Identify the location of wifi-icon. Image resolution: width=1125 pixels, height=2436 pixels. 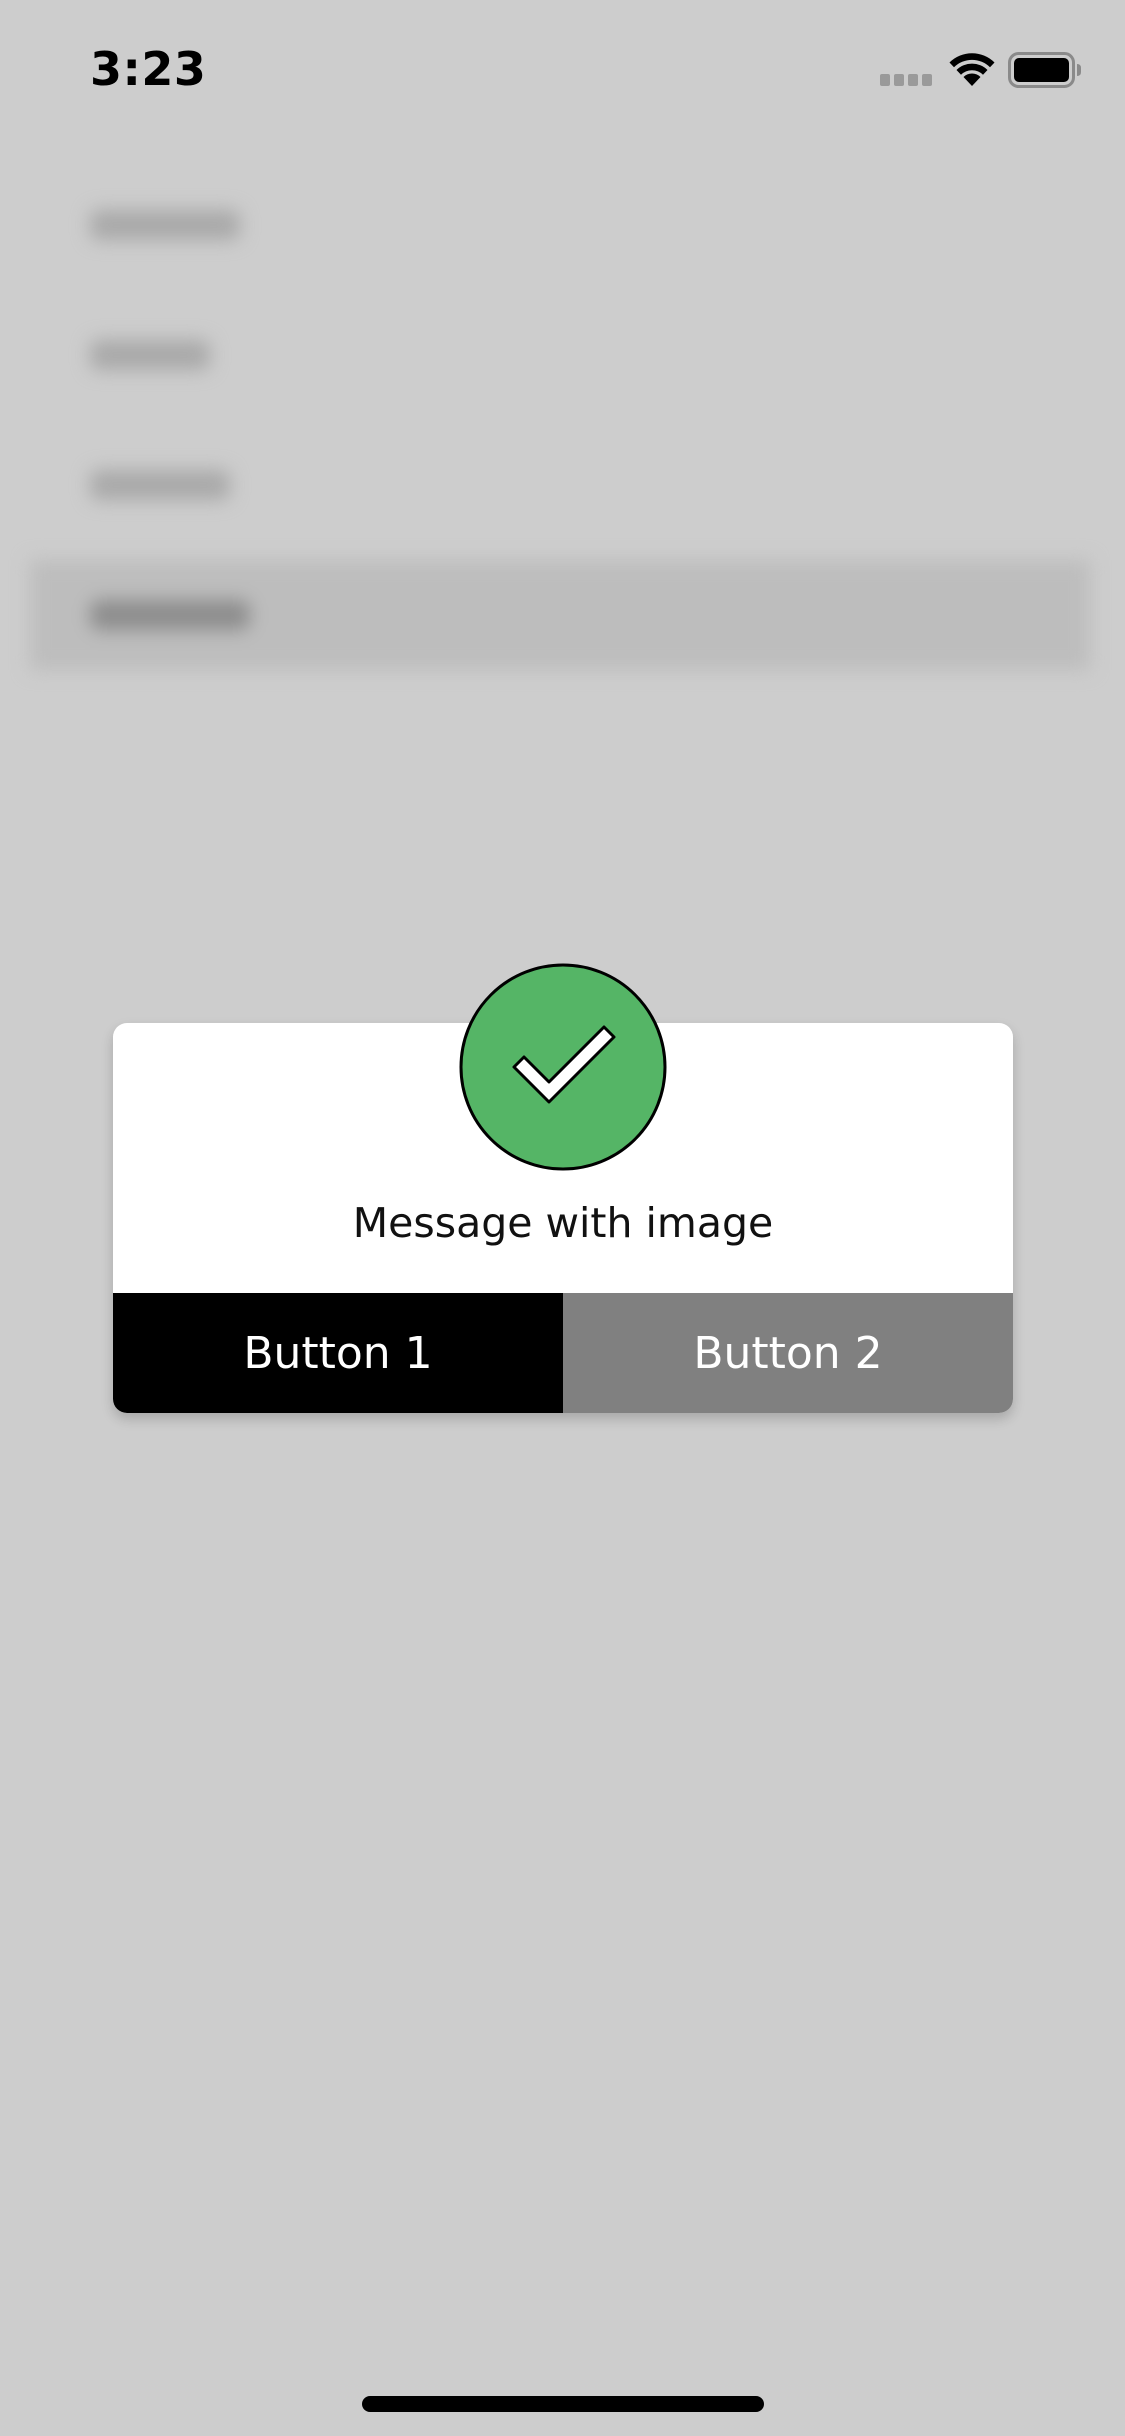
(972, 69).